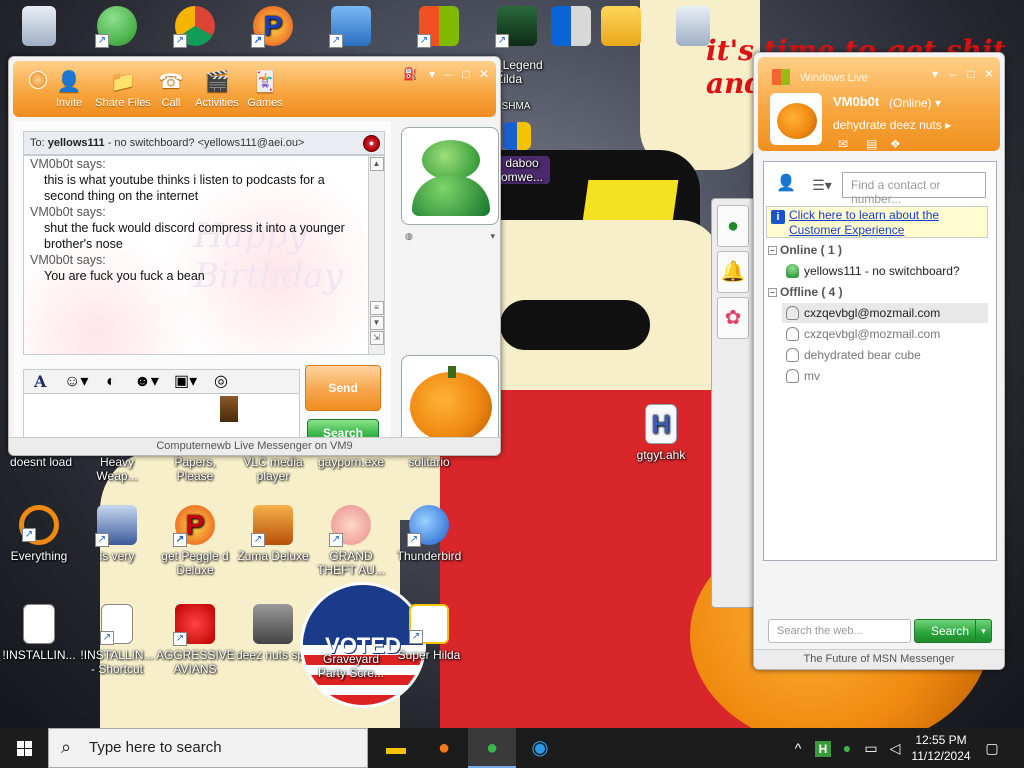 Image resolution: width=1024 pixels, height=768 pixels. What do you see at coordinates (953, 631) in the screenshot?
I see `web-search-button: Search ▾` at bounding box center [953, 631].